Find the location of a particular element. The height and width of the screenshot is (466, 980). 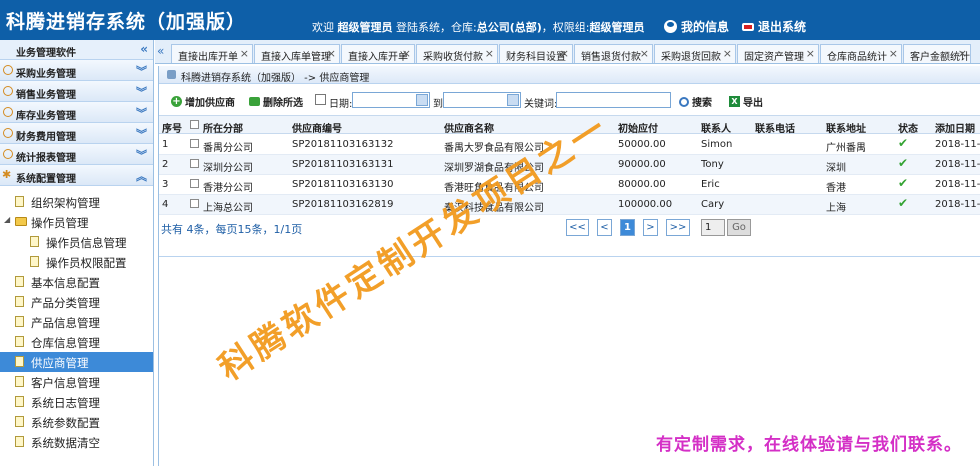

sidebar-group: 财务费用管理 ︾ is located at coordinates (76, 133).